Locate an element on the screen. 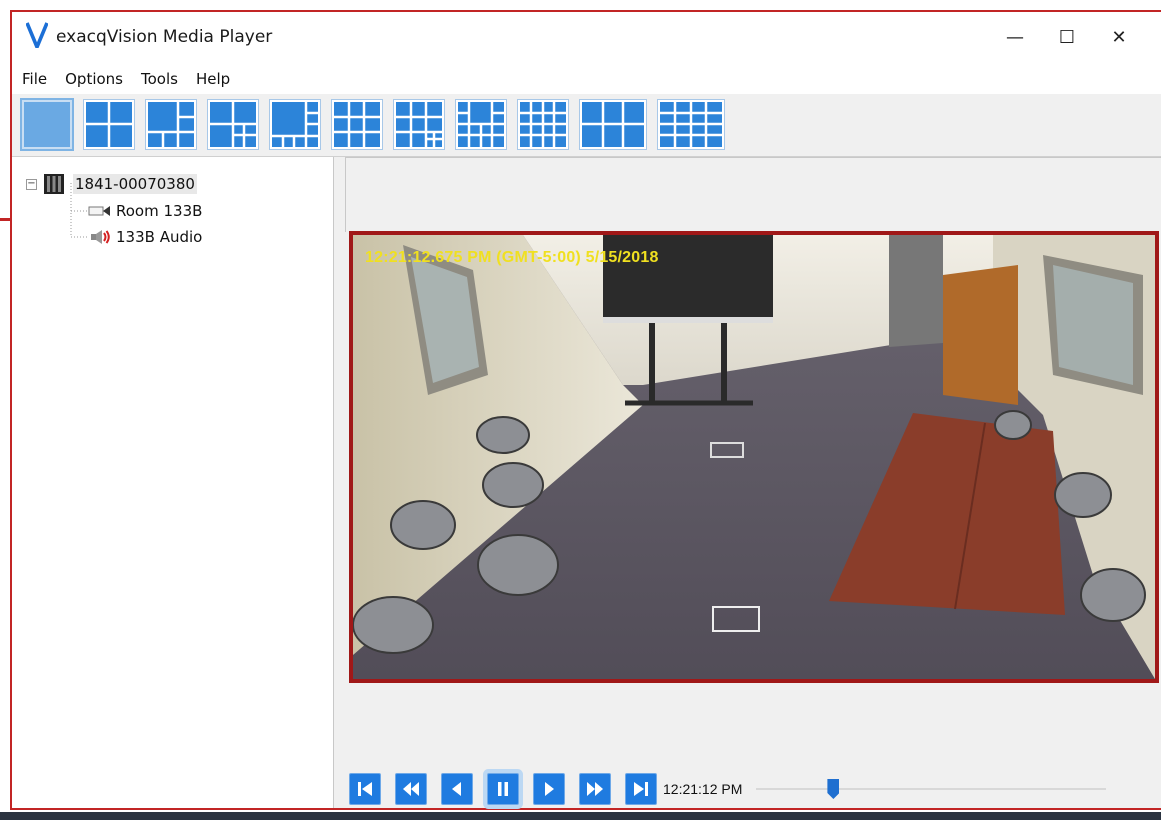 The height and width of the screenshot is (820, 1161). layout-2x2-button is located at coordinates (109, 124).